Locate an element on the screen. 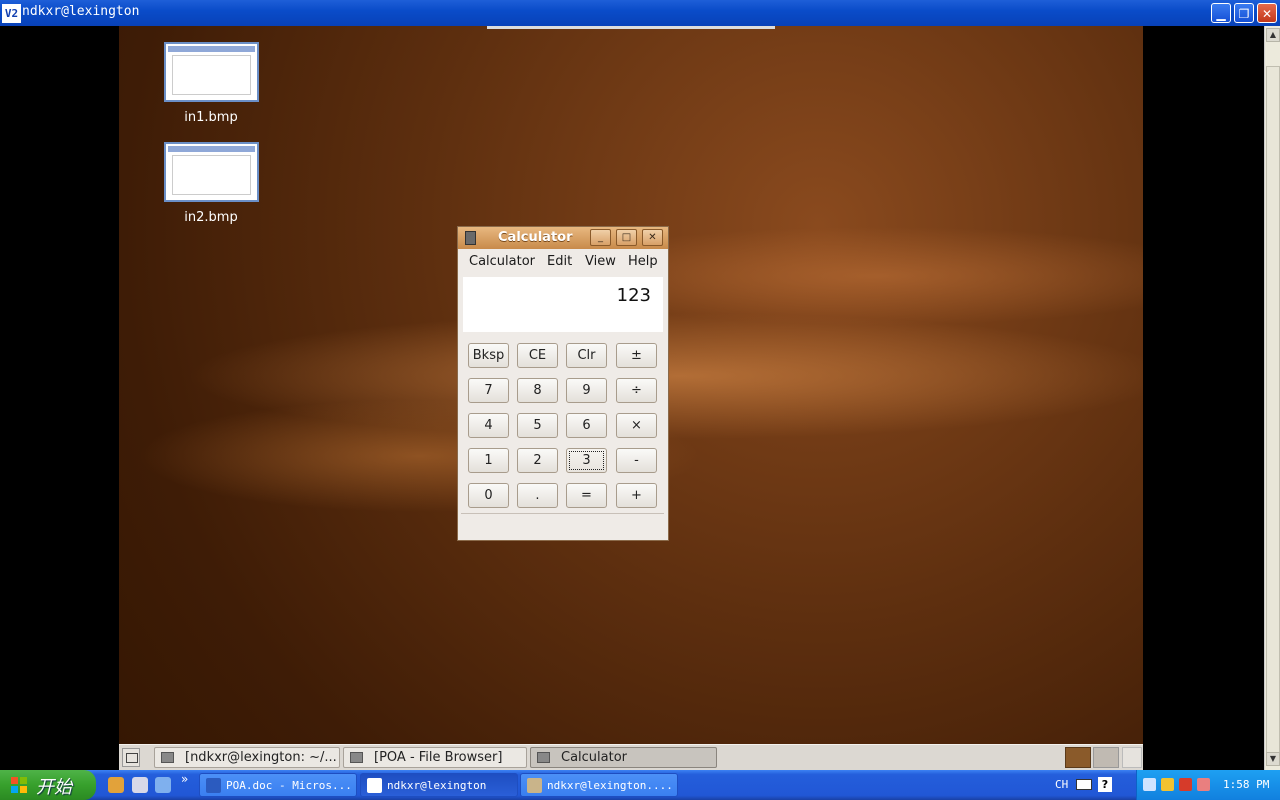  restore-button: ❐ is located at coordinates (1244, 13).